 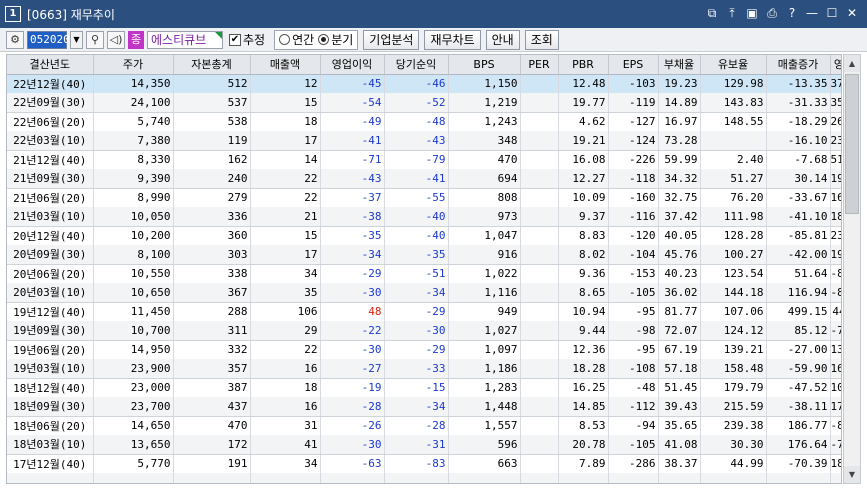 I want to click on stock-name-field: 에스티큐브, so click(x=185, y=39).